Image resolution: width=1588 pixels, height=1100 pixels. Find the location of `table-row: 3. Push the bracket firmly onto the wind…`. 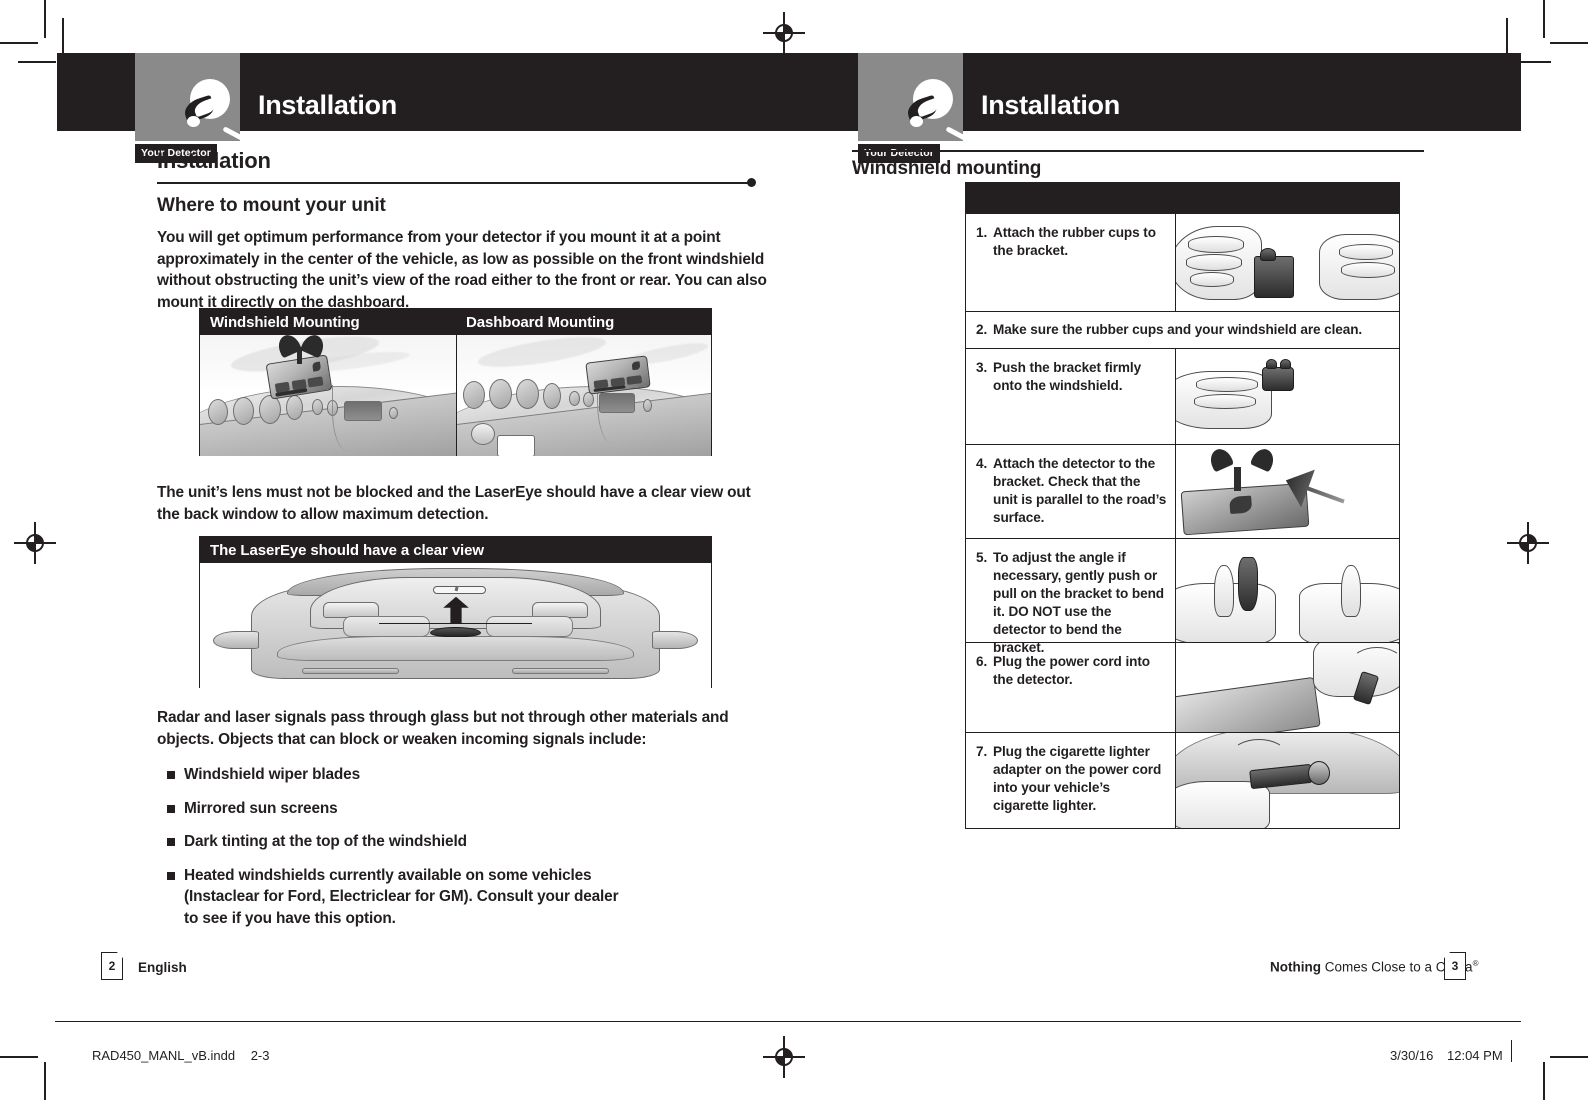

table-row: 3. Push the bracket firmly onto the wind… is located at coordinates (1182, 396).